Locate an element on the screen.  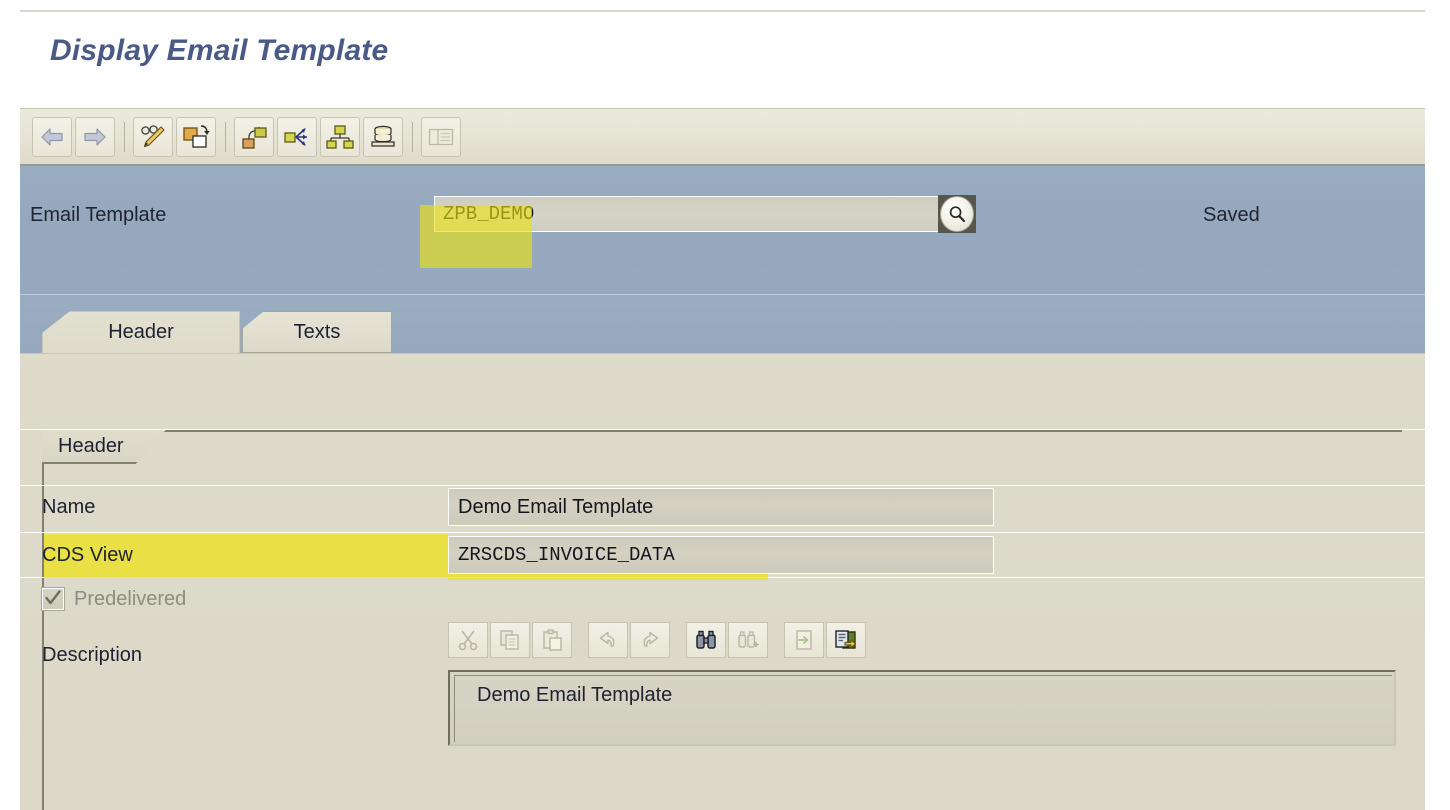
window-titlebar: Display Email Template is located at coordinates (722, 50).